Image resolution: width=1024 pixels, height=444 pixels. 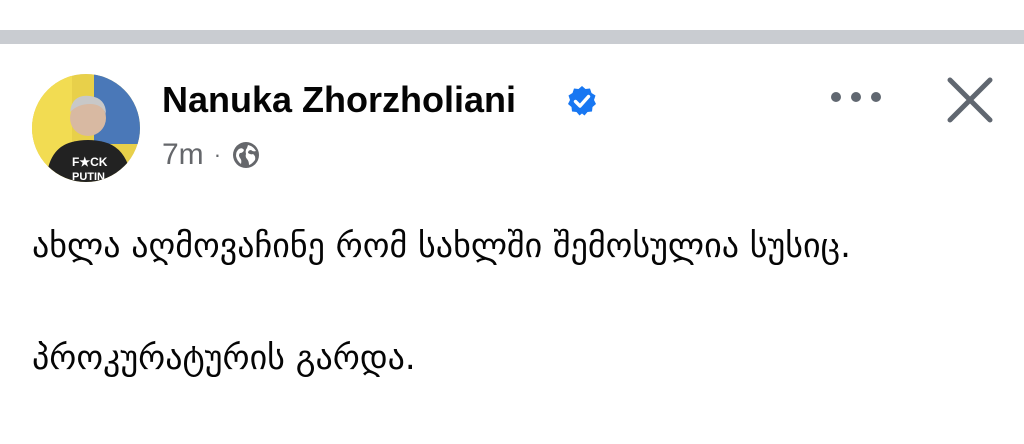 What do you see at coordinates (183, 155) in the screenshot?
I see `post-timestamp: 7m` at bounding box center [183, 155].